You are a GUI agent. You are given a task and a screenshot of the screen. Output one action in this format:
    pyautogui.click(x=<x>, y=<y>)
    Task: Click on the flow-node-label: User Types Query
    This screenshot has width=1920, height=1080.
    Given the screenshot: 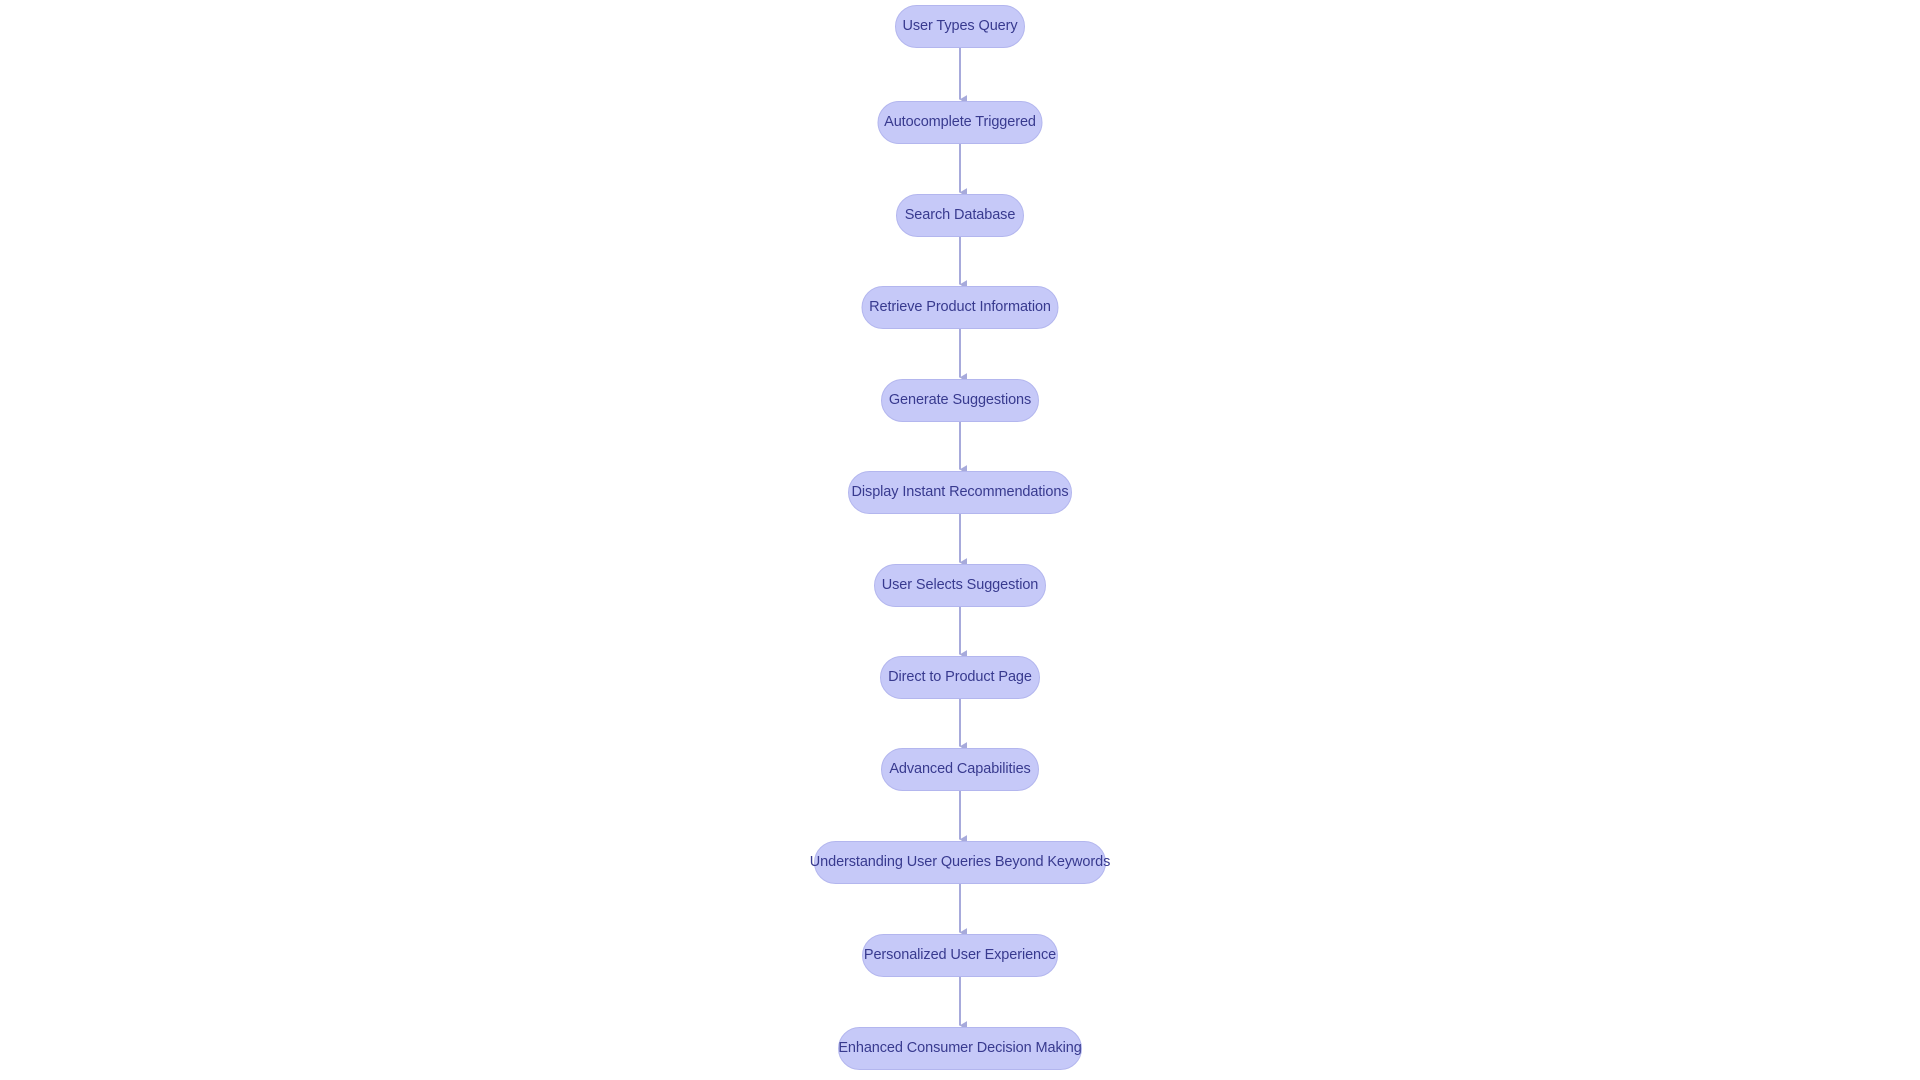 What is the action you would take?
    pyautogui.click(x=960, y=25)
    